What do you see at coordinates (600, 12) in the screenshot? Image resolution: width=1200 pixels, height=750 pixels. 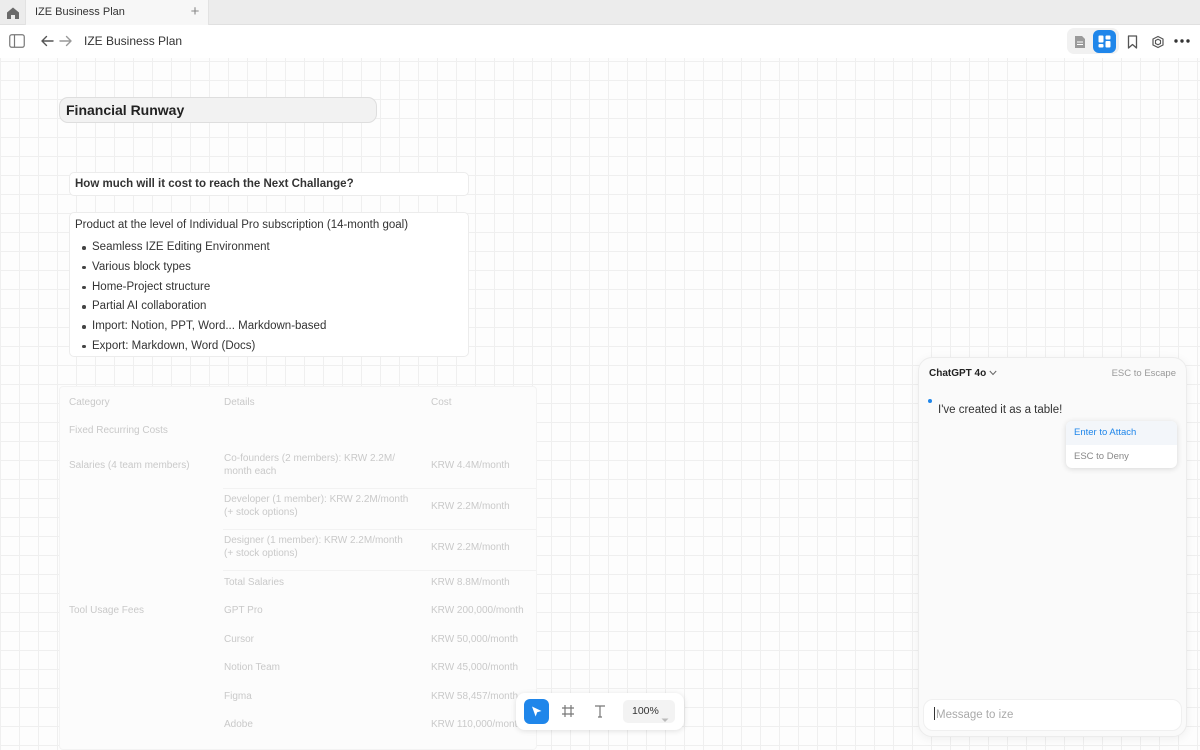 I see `tab-bar: IZE Business Plan +` at bounding box center [600, 12].